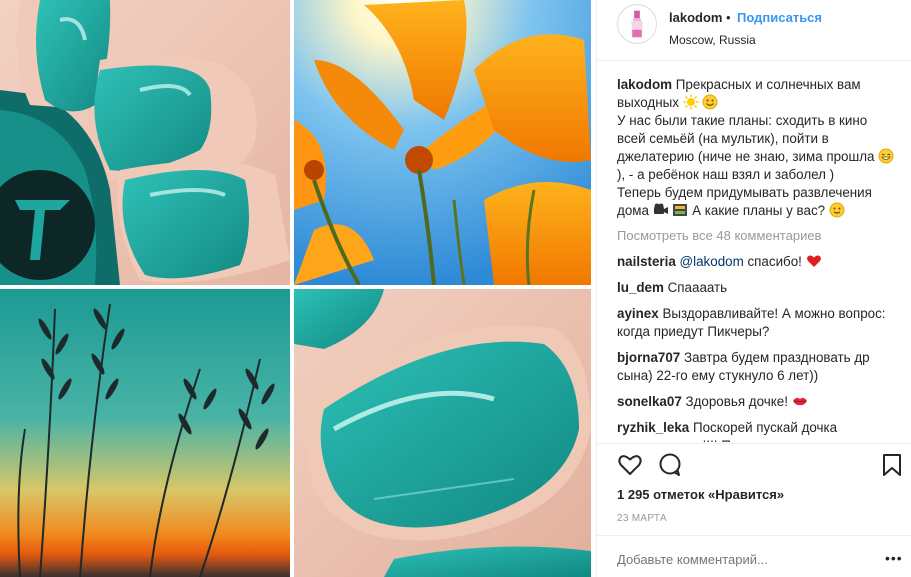 This screenshot has height=577, width=911. What do you see at coordinates (648, 357) in the screenshot?
I see `comment-username: bjorna707` at bounding box center [648, 357].